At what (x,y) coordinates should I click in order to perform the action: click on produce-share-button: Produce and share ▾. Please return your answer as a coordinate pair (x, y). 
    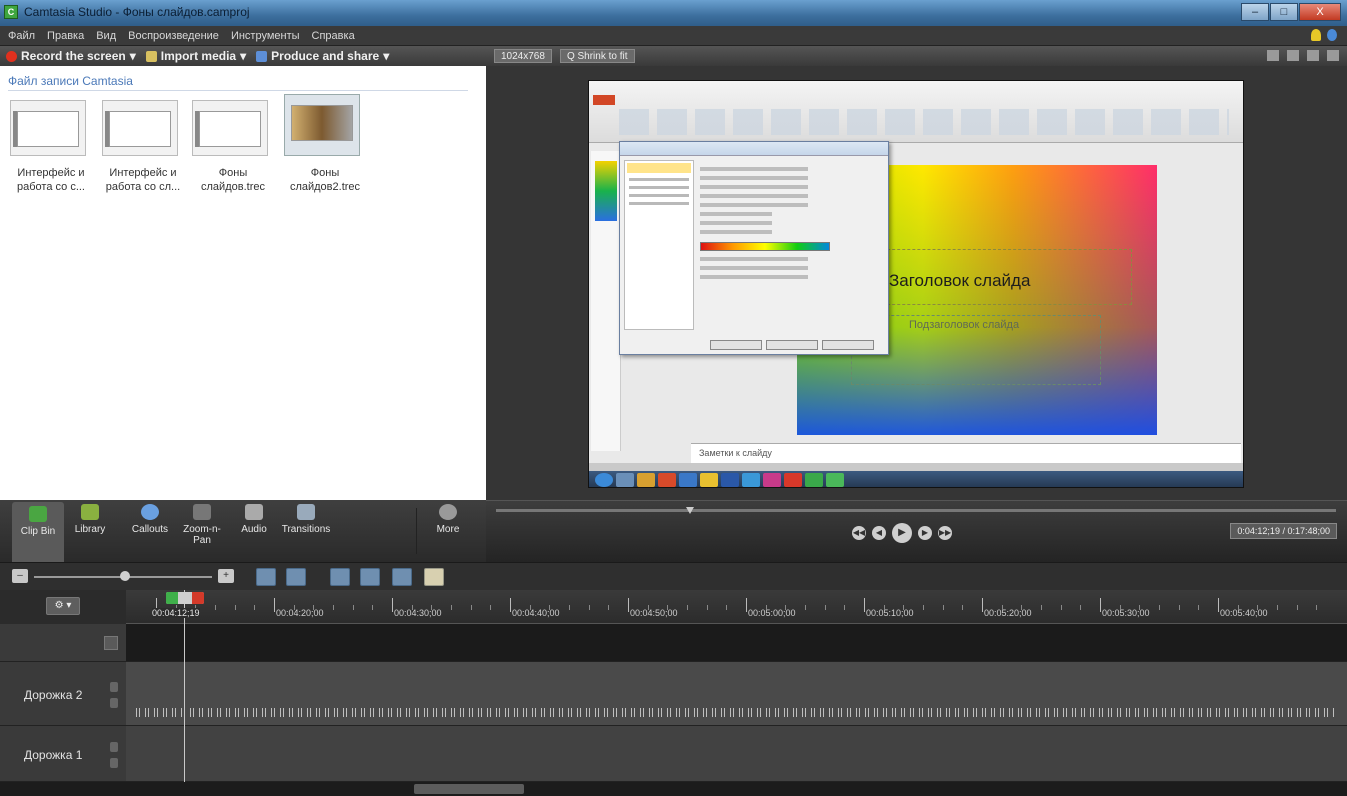
    Looking at the image, I should click on (322, 56).